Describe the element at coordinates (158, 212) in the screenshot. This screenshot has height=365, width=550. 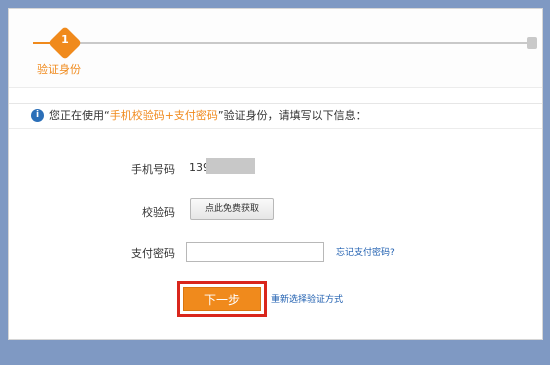
I see `code-label: 校验码` at that location.